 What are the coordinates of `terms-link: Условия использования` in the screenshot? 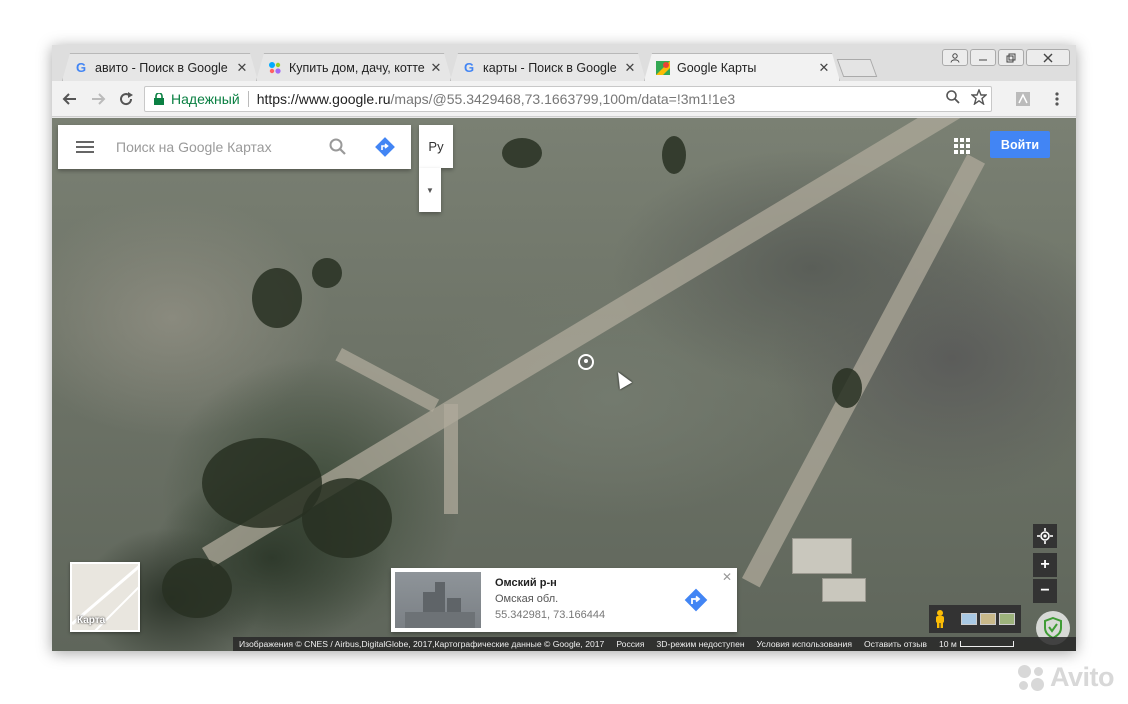 It's located at (804, 644).